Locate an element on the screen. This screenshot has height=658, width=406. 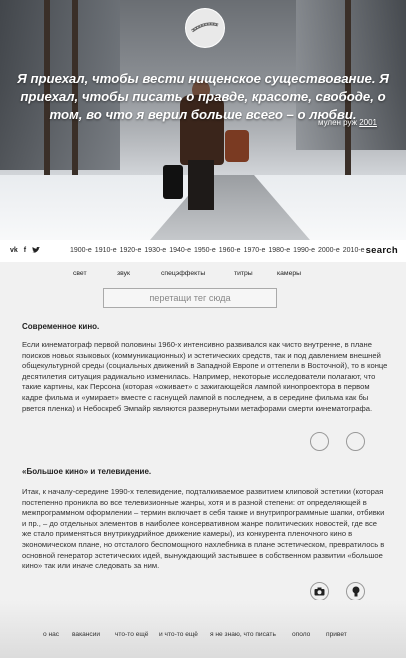
article-title: Современное кино. is located at coordinates (61, 326).